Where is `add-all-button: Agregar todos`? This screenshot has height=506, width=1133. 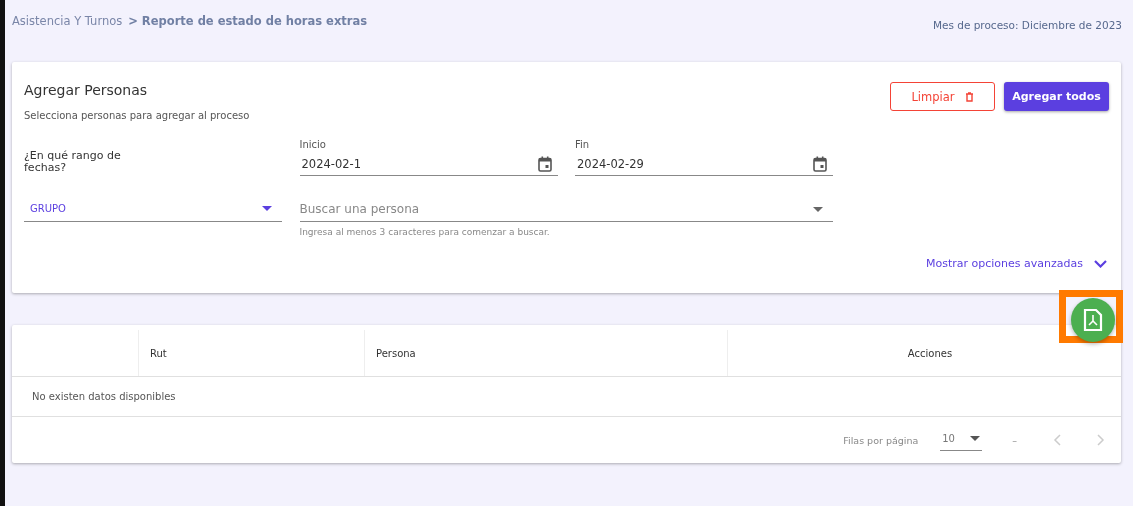 add-all-button: Agregar todos is located at coordinates (1056, 96).